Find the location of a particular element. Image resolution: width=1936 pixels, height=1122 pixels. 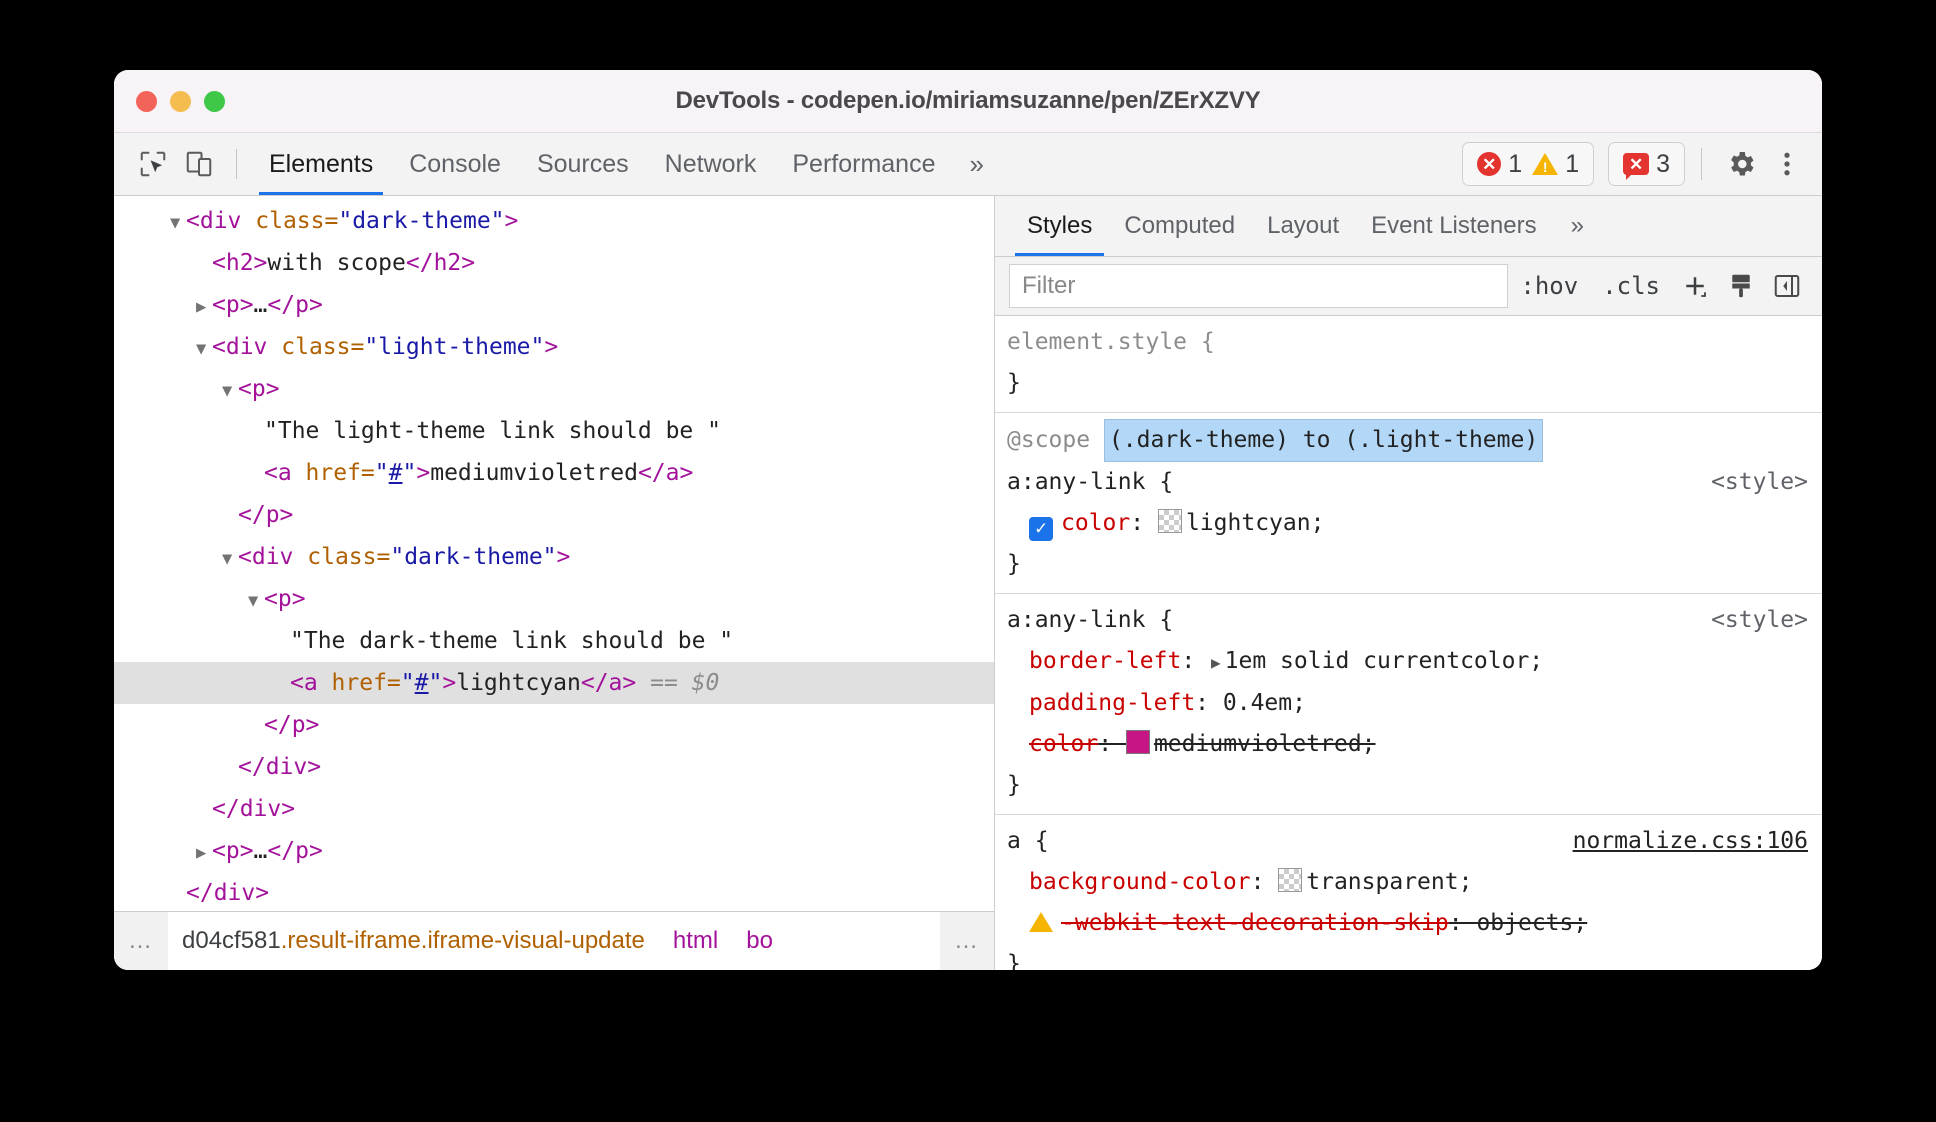

css-selector: a { is located at coordinates (1028, 841).